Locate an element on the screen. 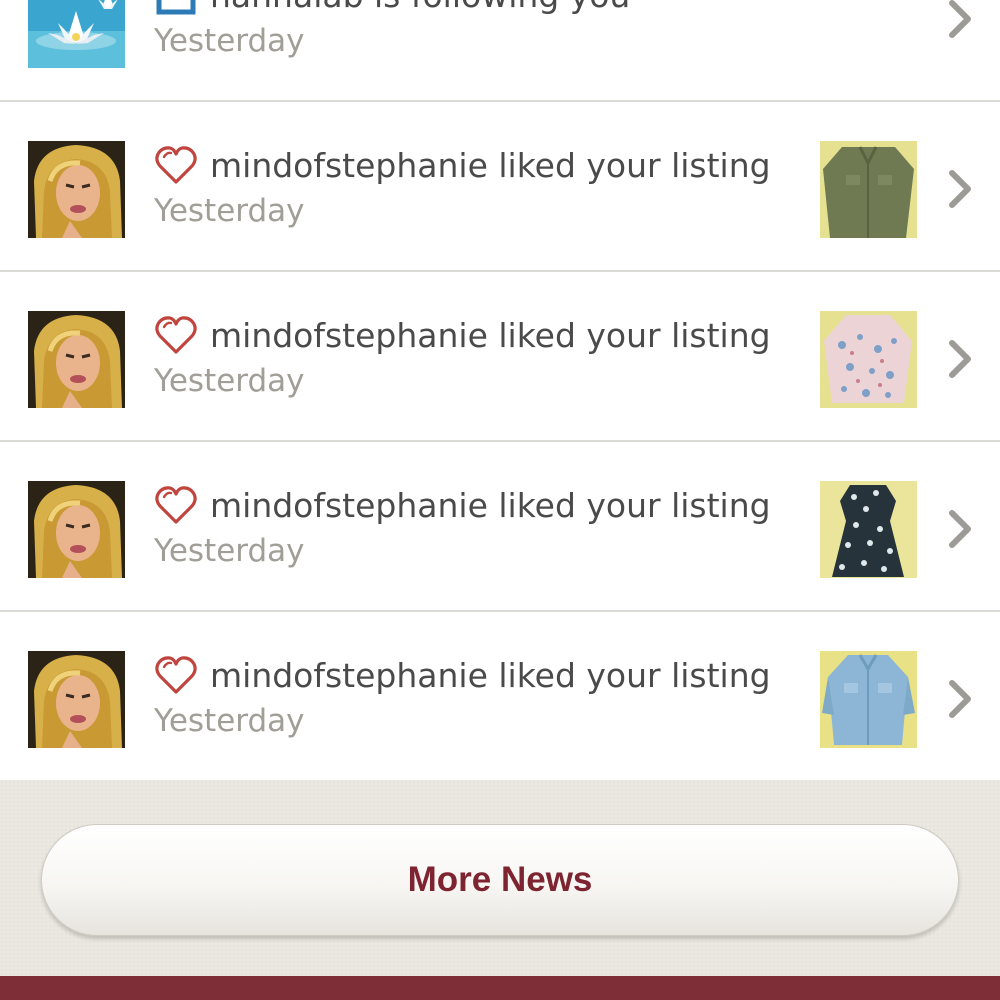  bottom-nav-bar is located at coordinates (500, 988).